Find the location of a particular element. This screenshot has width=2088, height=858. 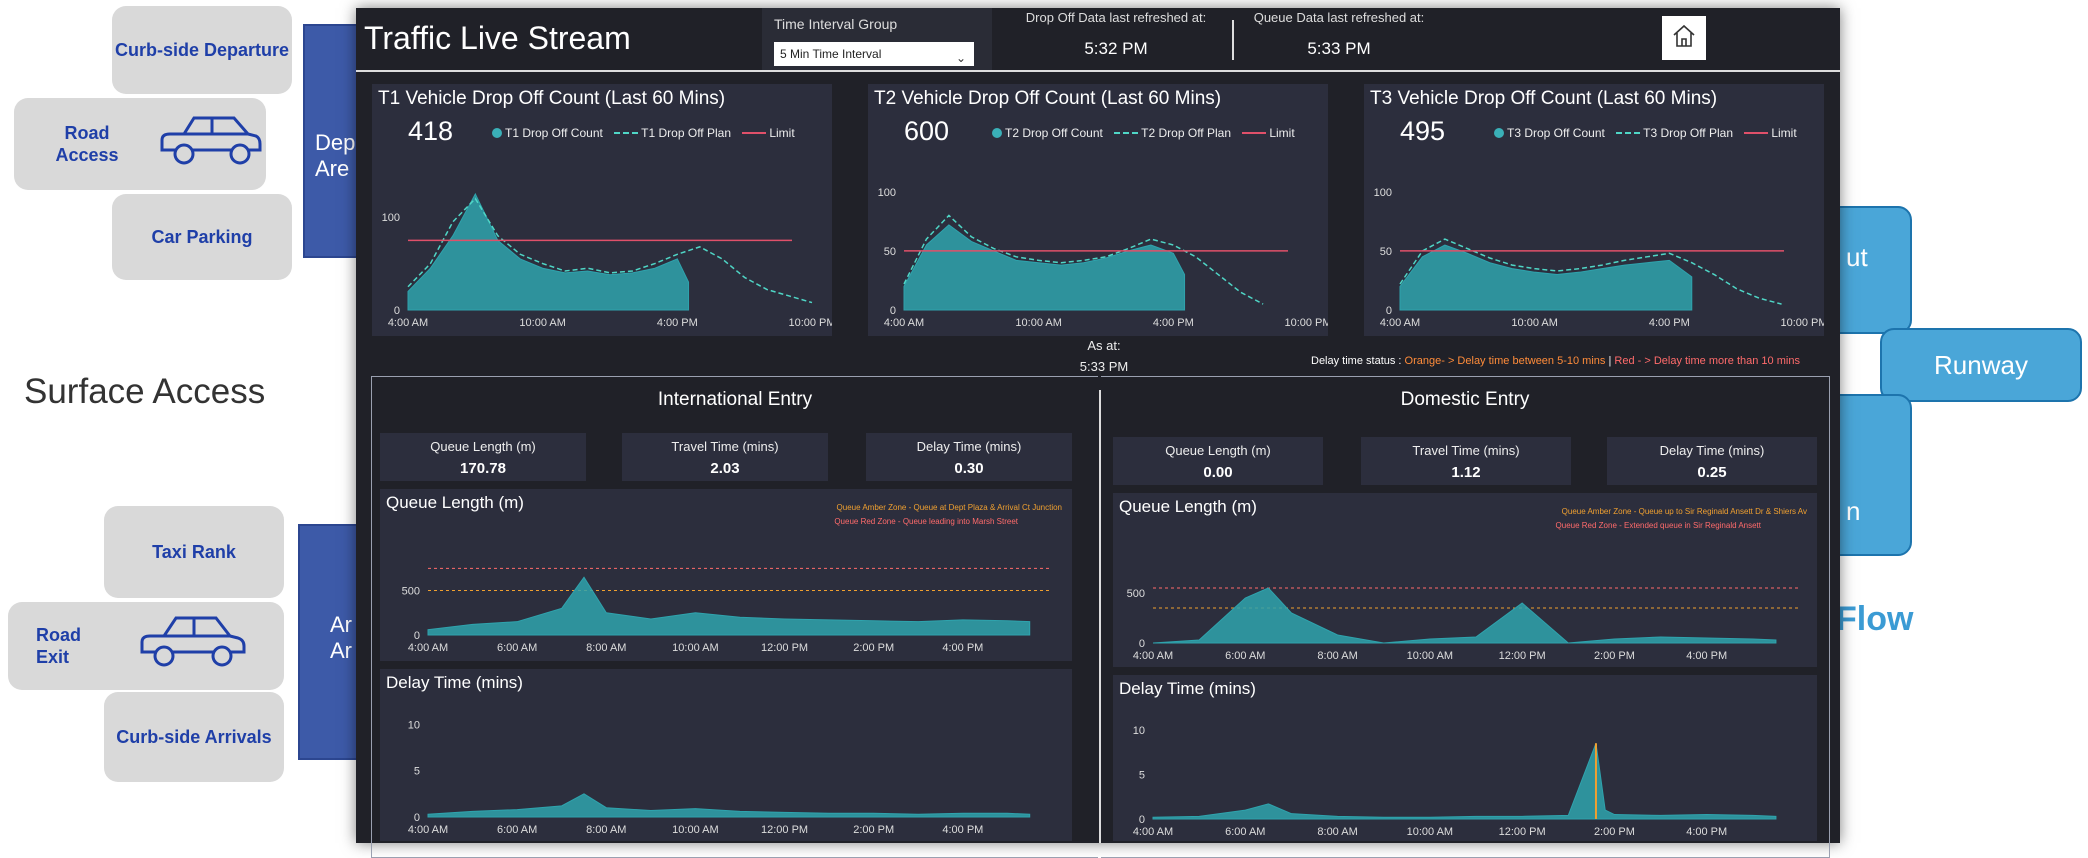

surface-access-label: Surface Access is located at coordinates (145, 391).